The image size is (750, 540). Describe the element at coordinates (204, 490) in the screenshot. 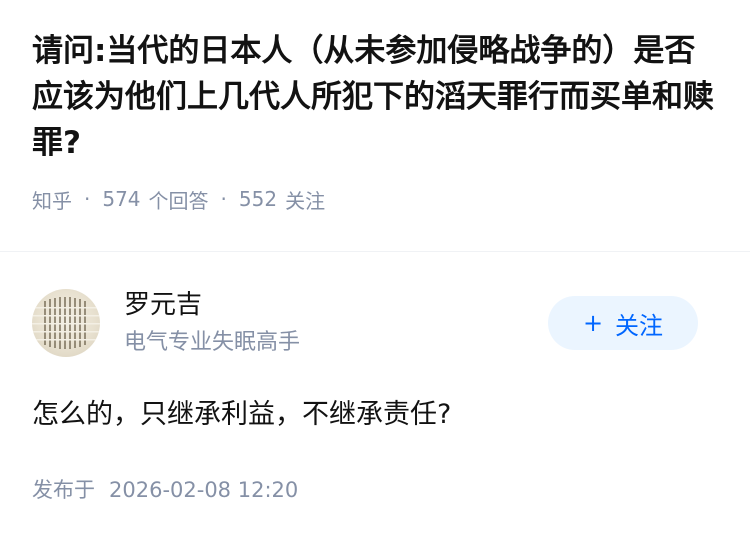

I see `publish-time: 2026-02-08 12:20` at that location.